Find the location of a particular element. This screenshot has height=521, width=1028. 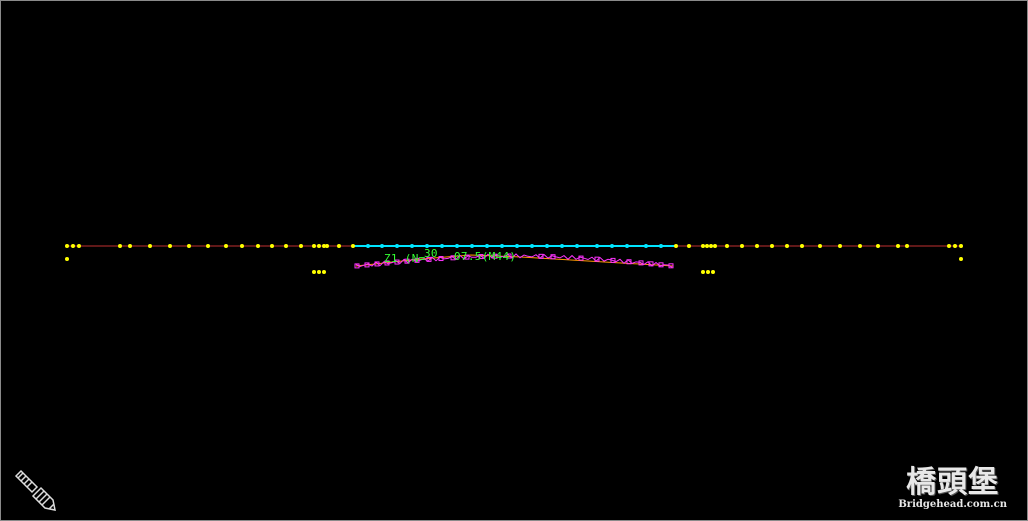

ucs-pencil-icon-graphic is located at coordinates (35, 490).